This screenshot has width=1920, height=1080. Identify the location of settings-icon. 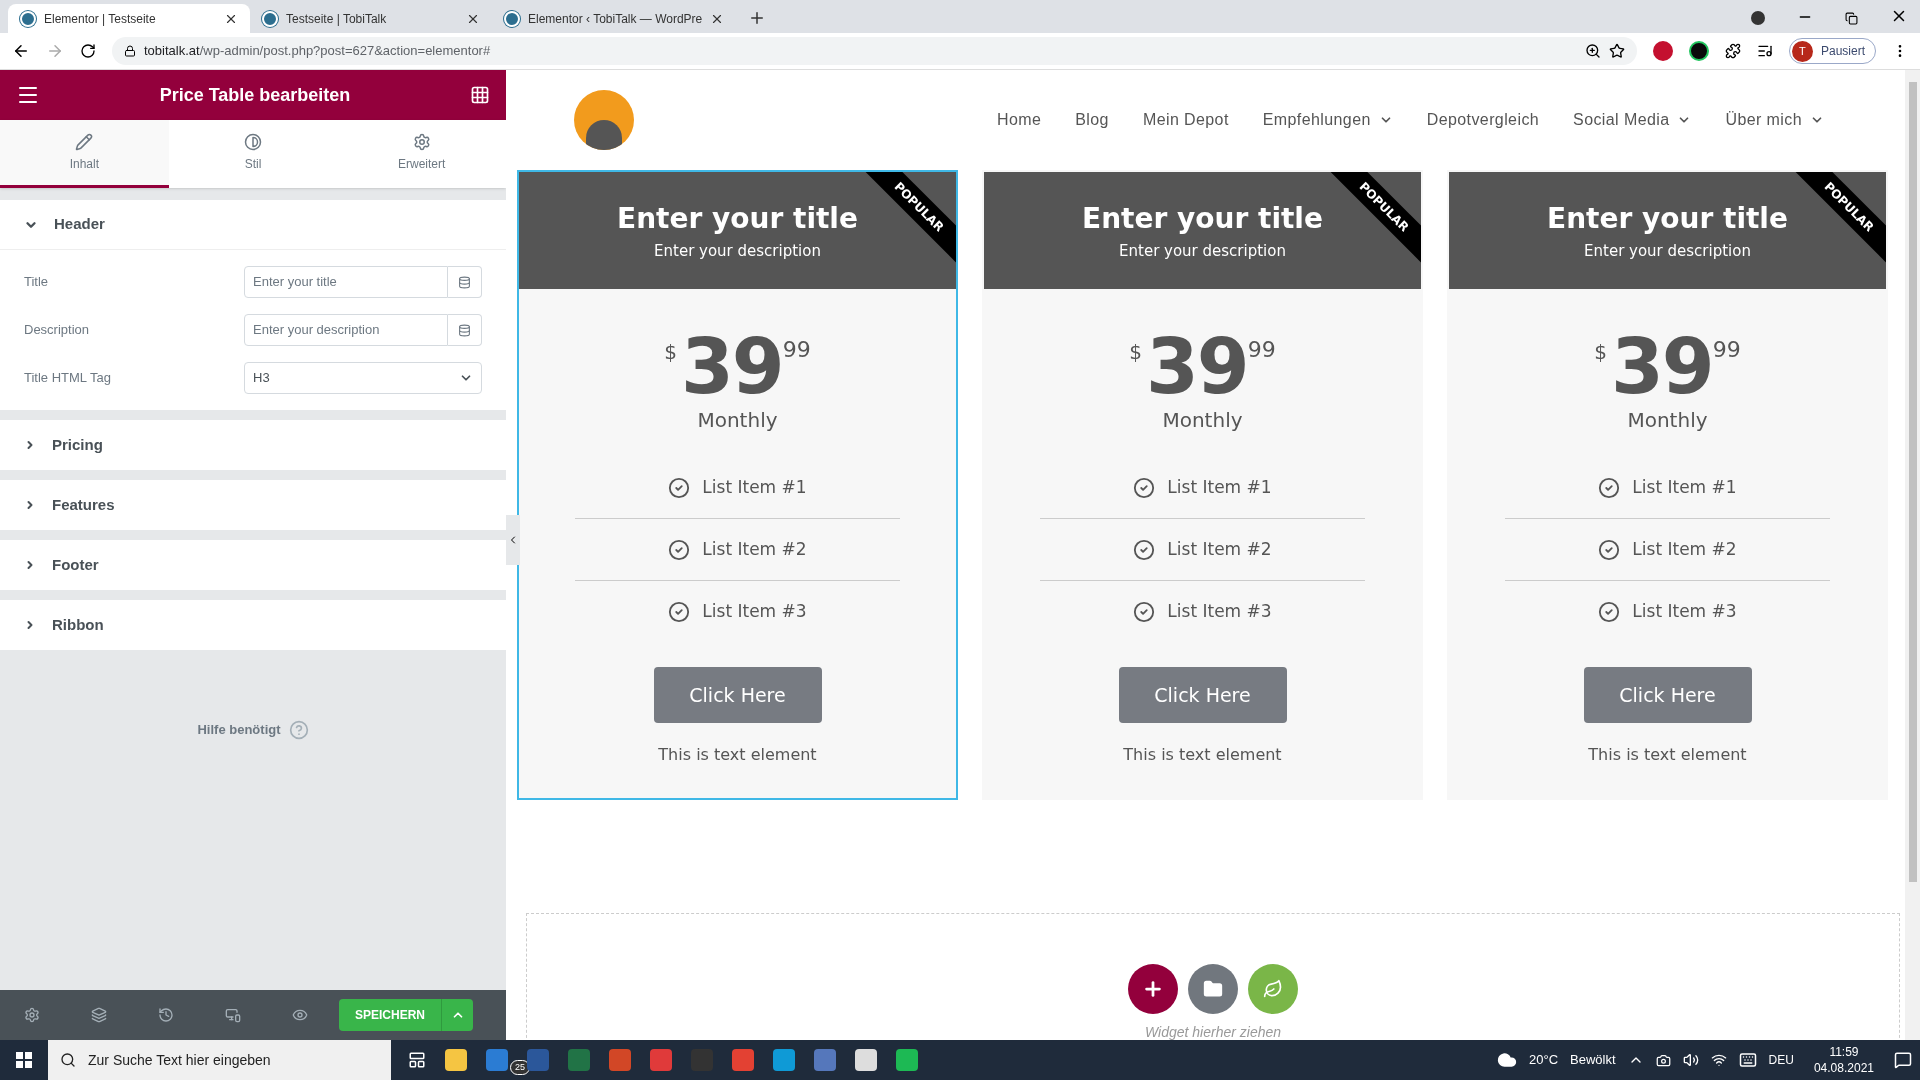
(32, 1015).